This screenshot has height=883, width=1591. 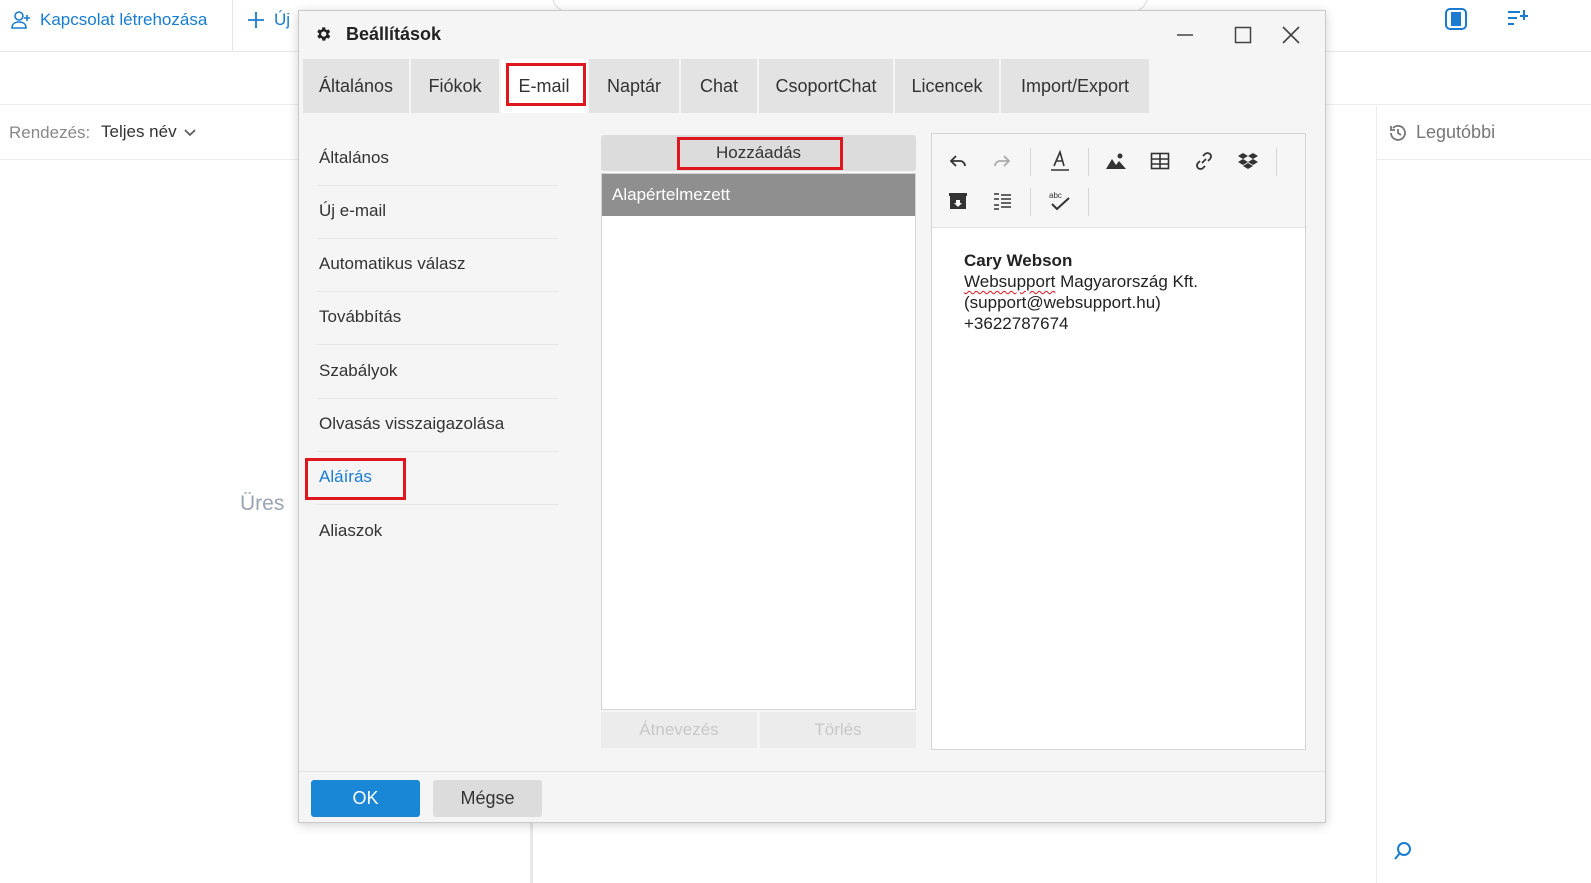 I want to click on link-icon, so click(x=1204, y=161).